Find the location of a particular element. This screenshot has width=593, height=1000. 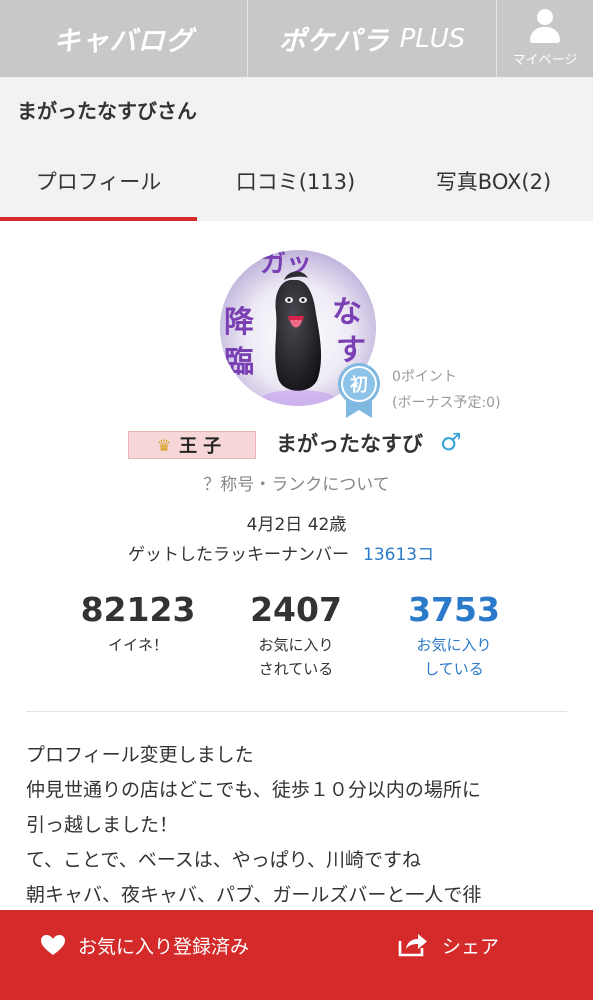

cabalog-logo-text: キャバログ is located at coordinates (123, 41).